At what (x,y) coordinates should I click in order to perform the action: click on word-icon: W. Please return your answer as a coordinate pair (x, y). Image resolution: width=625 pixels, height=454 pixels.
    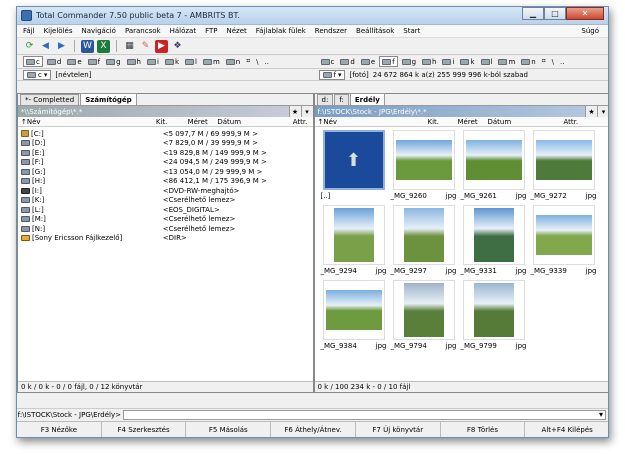
    Looking at the image, I should click on (87, 46).